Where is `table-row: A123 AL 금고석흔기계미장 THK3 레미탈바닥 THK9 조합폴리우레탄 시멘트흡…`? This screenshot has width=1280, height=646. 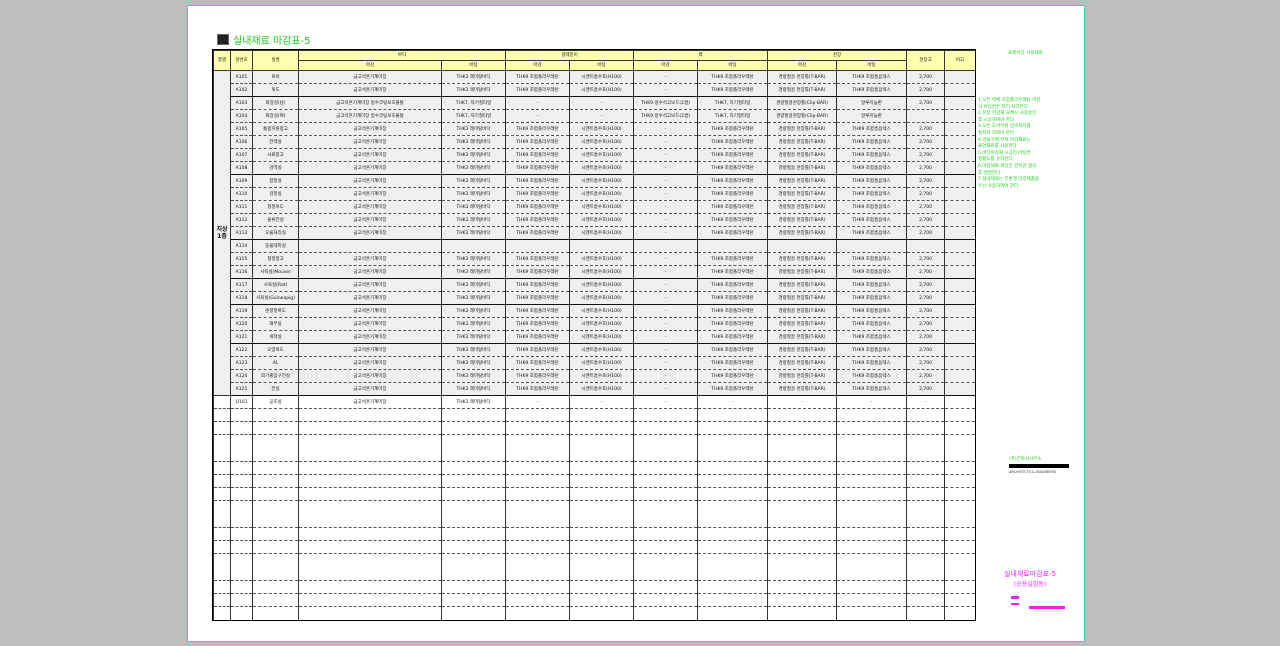
table-row: A123 AL 금고석흔기계미장 THK3 레미탈바닥 THK9 조합폴리우레탄 시멘트흡… is located at coordinates (594, 363).